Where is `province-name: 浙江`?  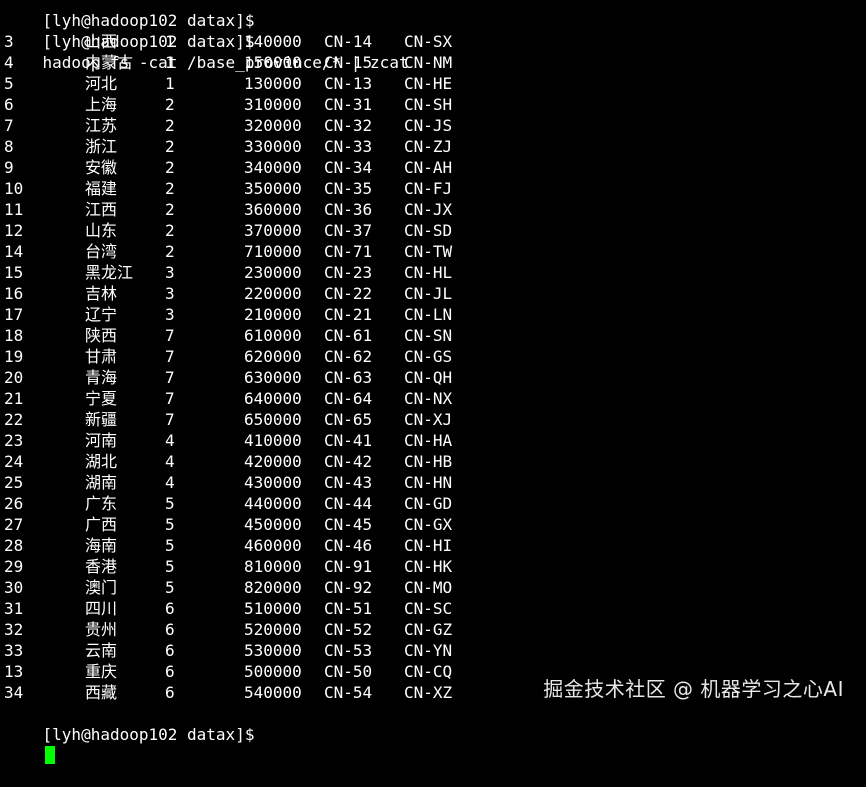 province-name: 浙江 is located at coordinates (101, 146).